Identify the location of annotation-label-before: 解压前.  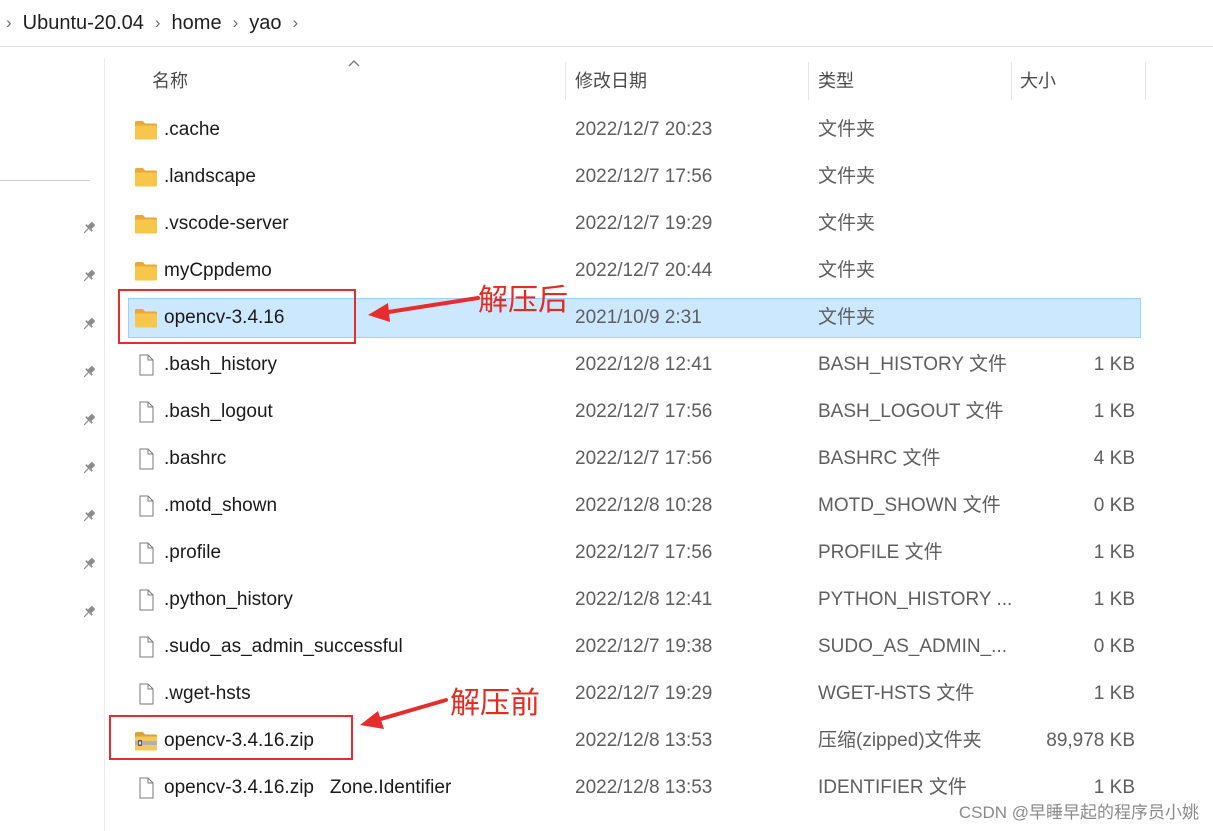
(495, 703).